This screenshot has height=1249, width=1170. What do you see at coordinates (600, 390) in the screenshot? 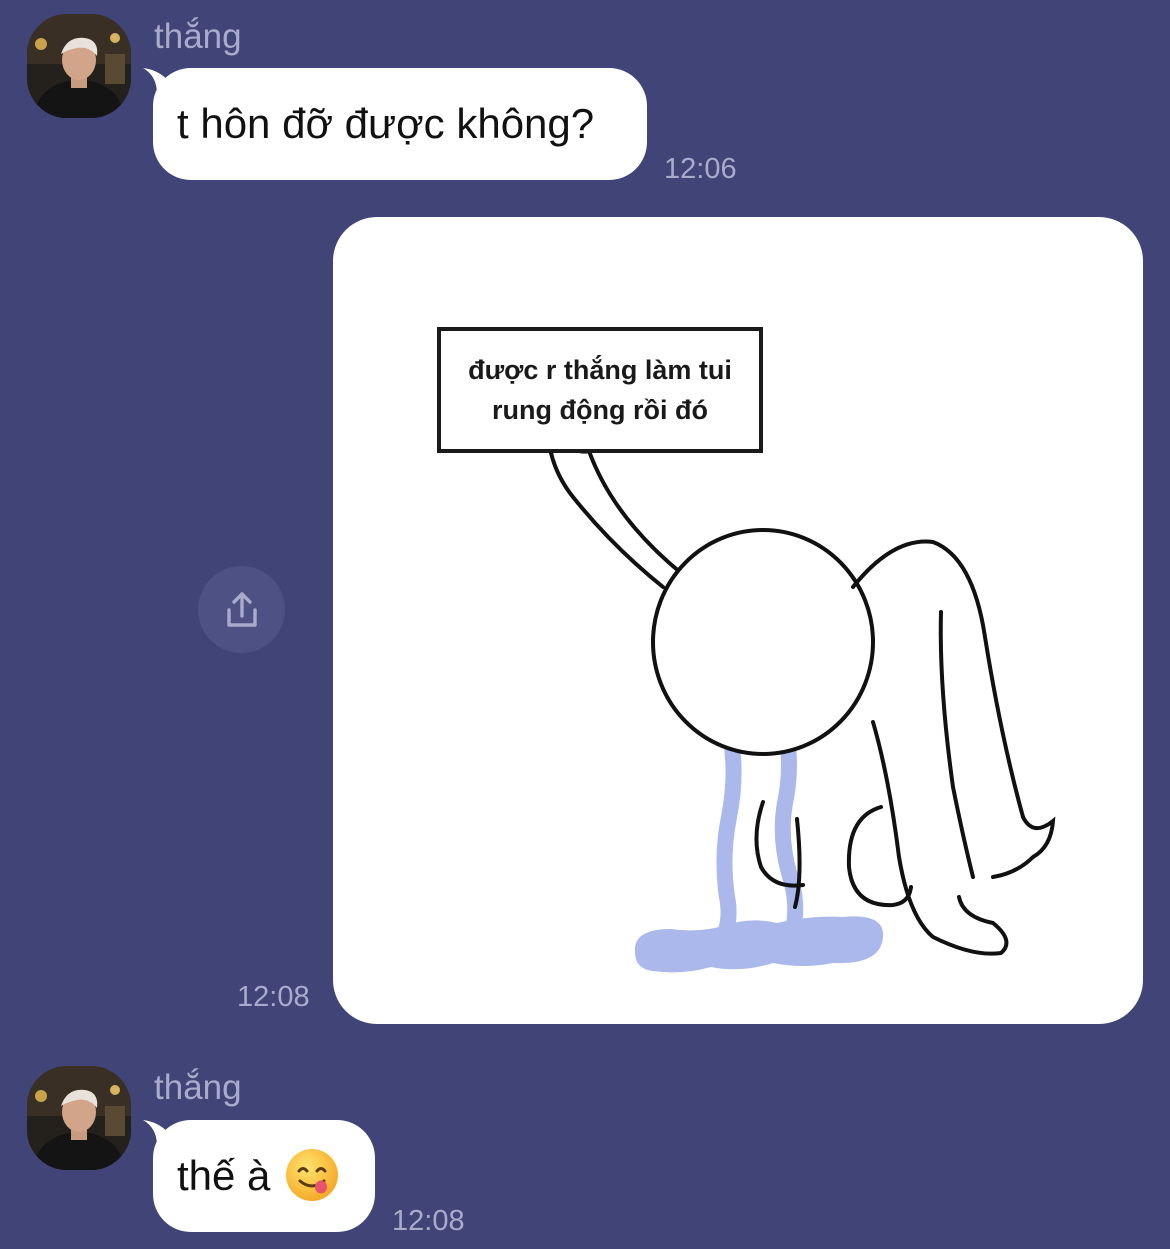
I see `meme-caption: được r thắng làm tui rung động rồi đó` at bounding box center [600, 390].